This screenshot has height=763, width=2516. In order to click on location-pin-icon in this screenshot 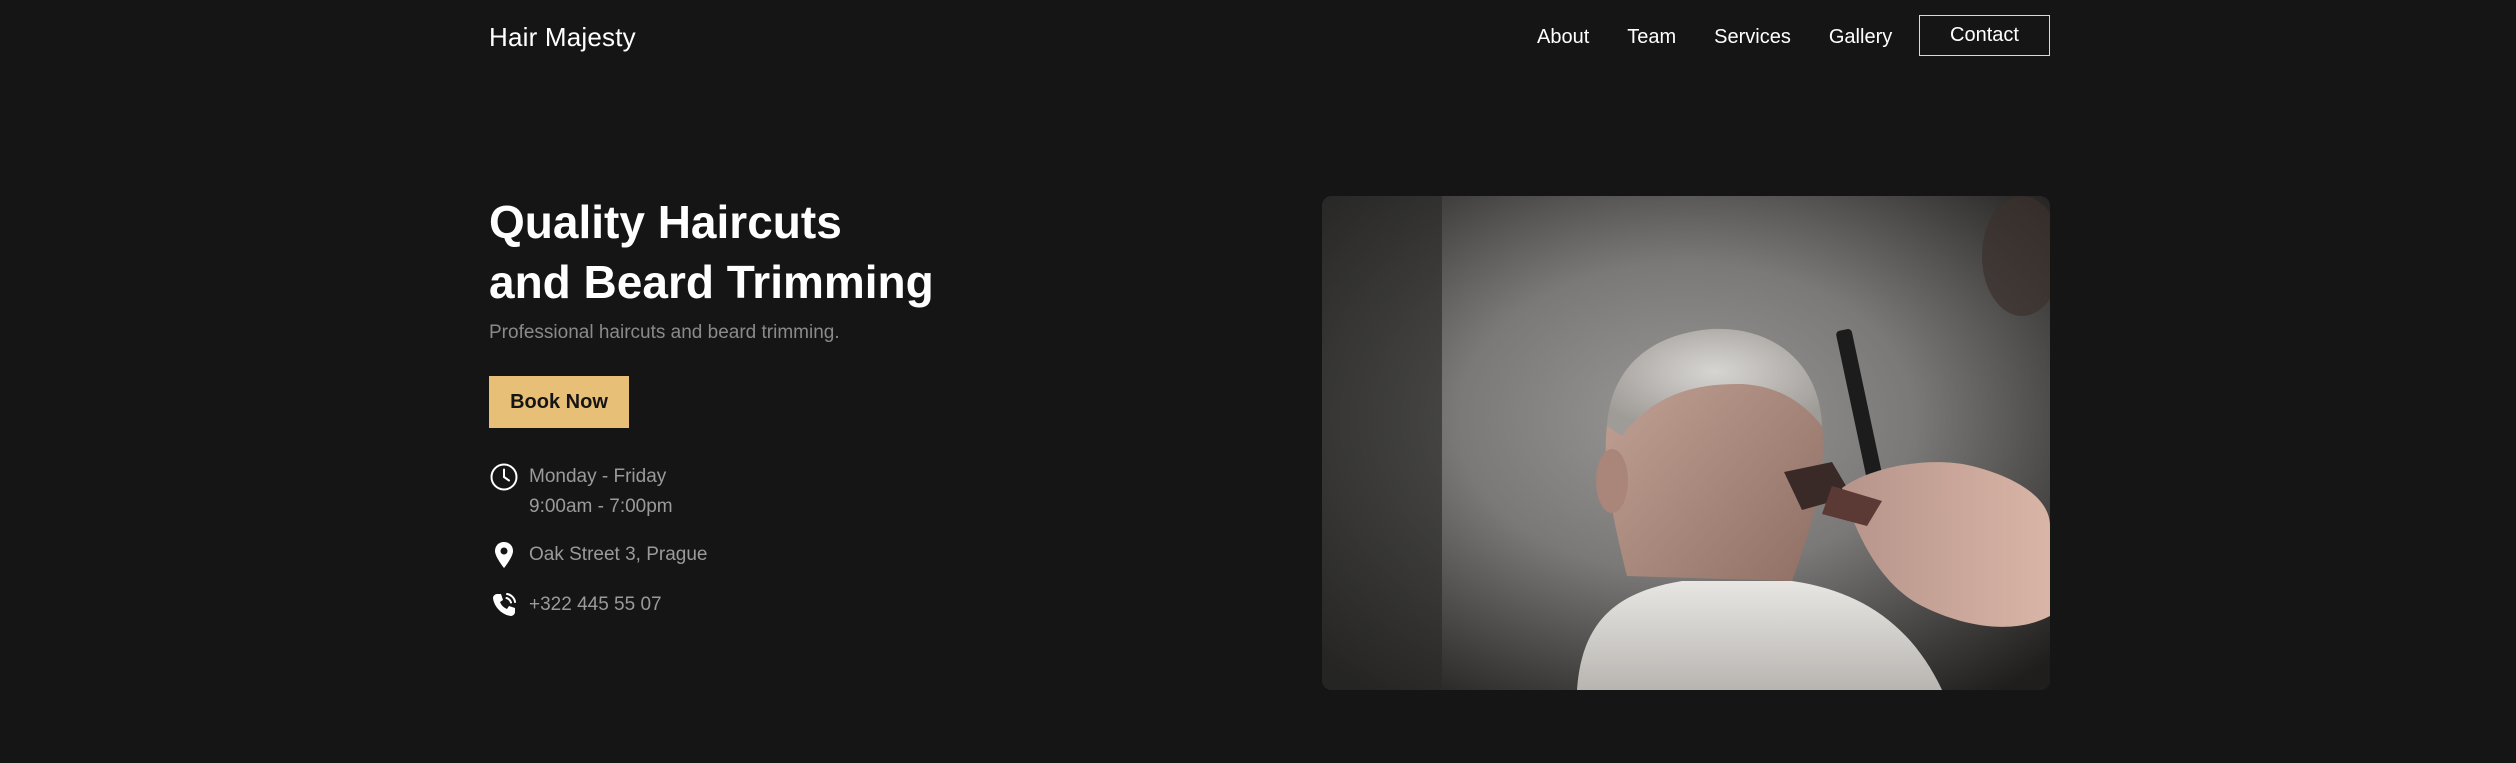, I will do `click(504, 555)`.